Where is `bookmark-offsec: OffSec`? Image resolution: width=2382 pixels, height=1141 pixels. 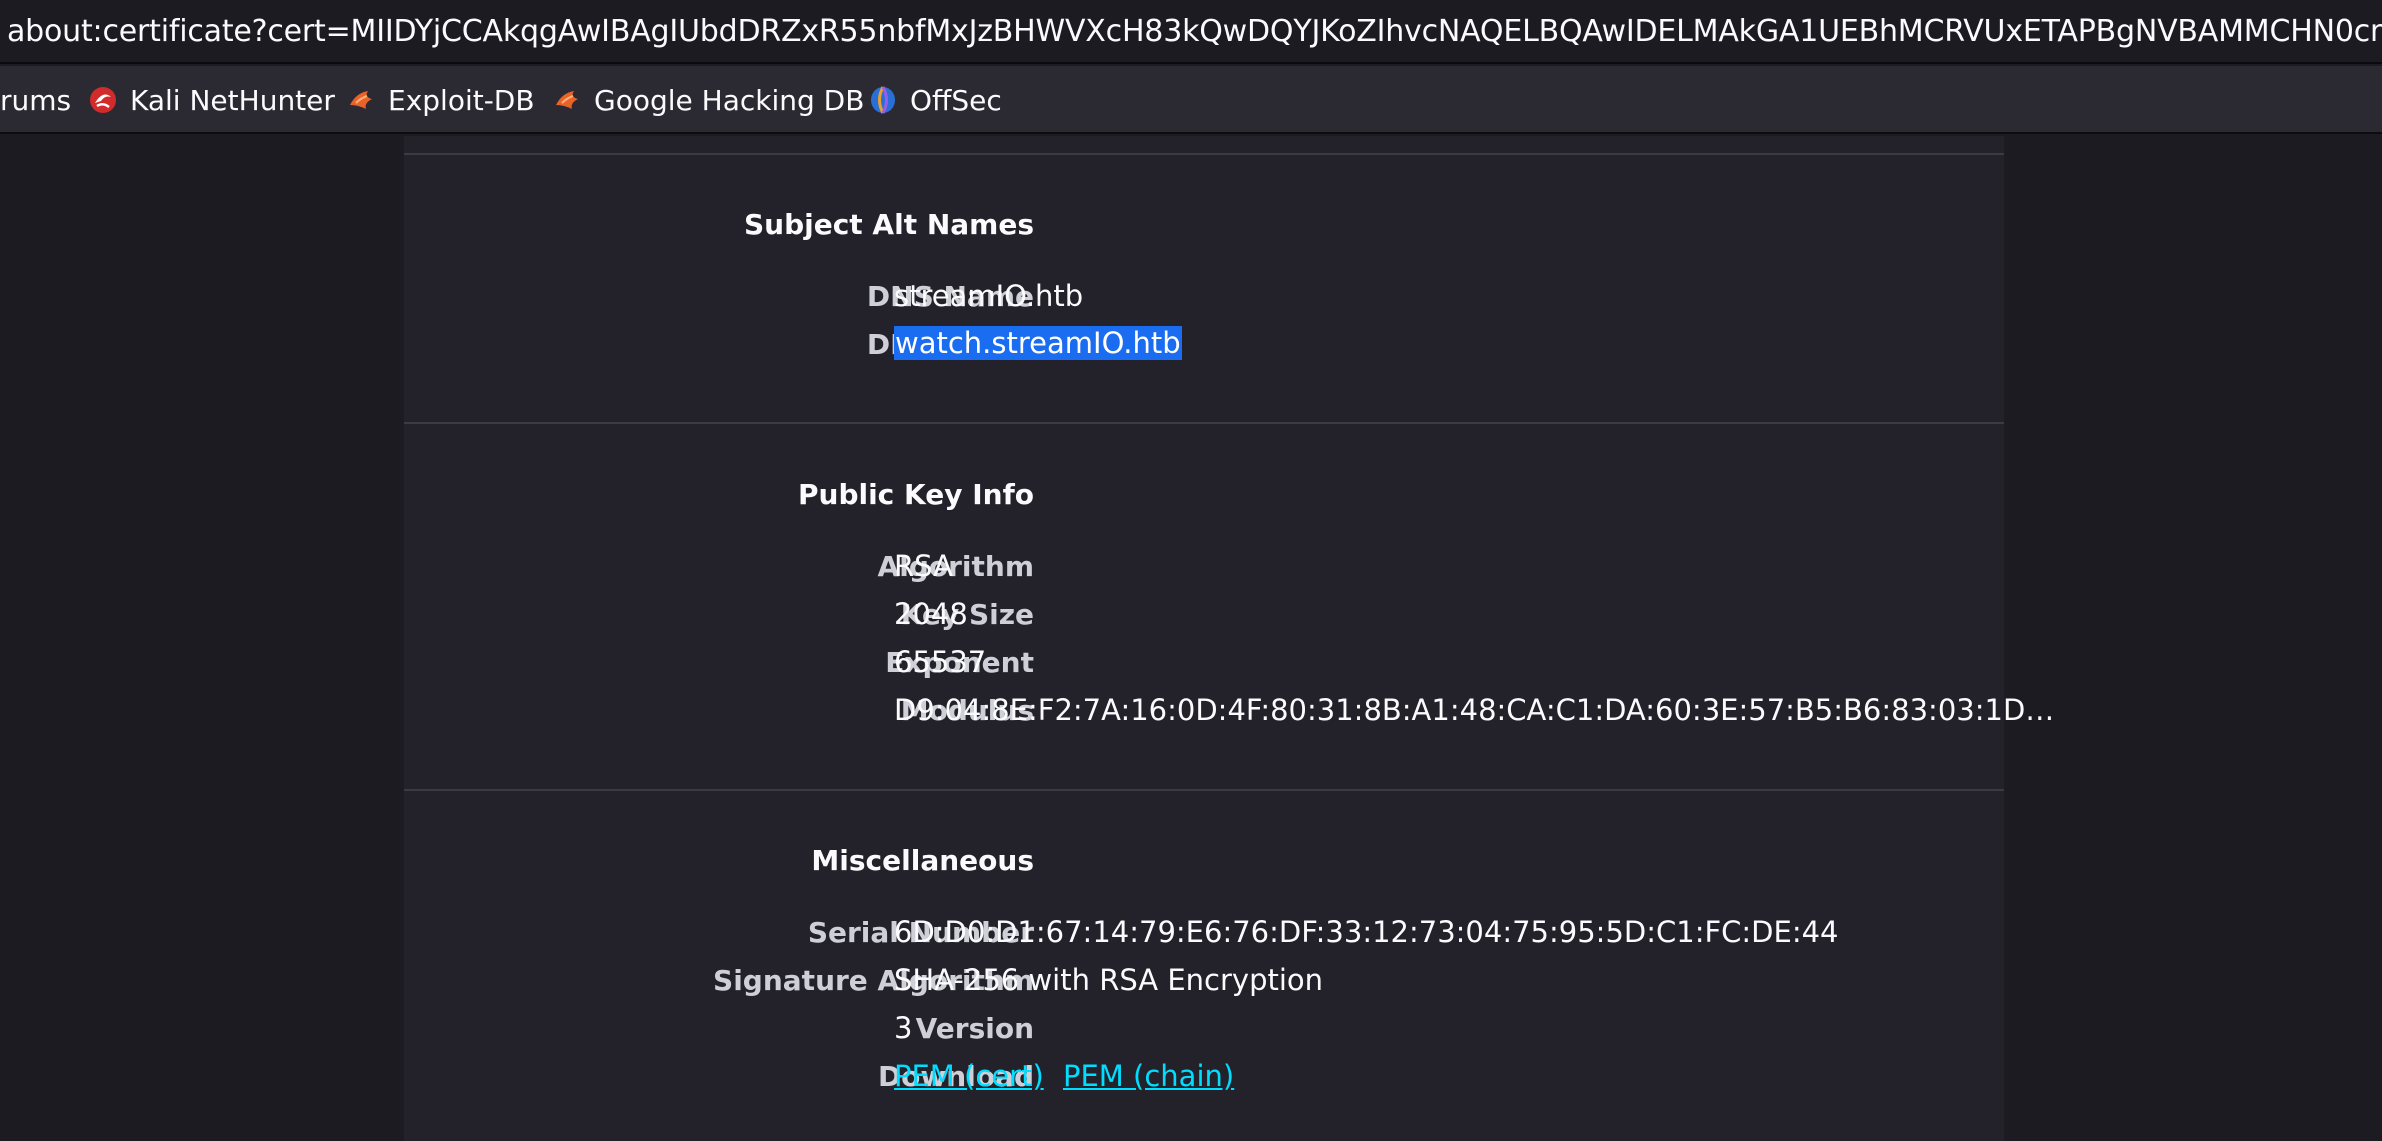
bookmark-offsec: OffSec is located at coordinates (935, 100).